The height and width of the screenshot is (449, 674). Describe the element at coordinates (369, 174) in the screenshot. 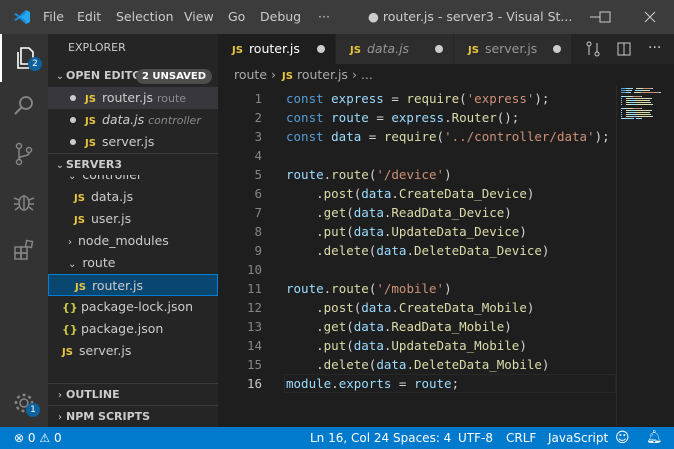

I see `code-line: route.route('/device')` at that location.